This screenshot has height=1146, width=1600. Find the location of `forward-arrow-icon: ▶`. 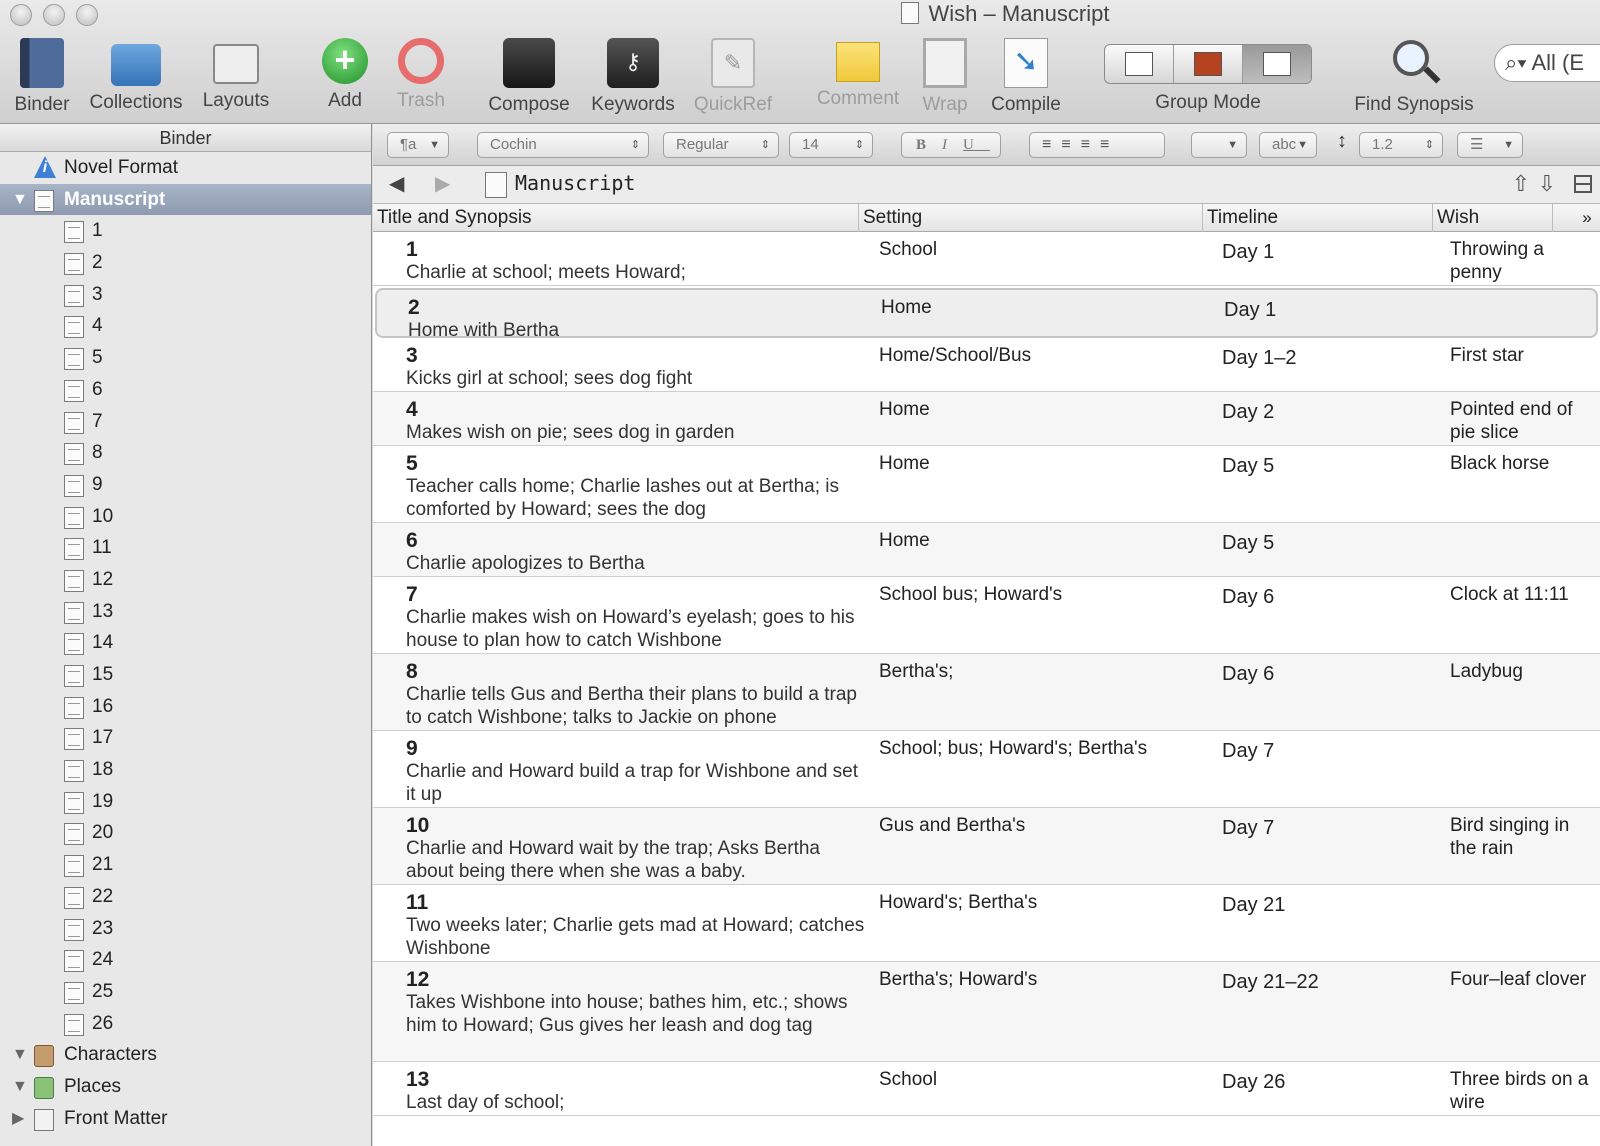

forward-arrow-icon: ▶ is located at coordinates (442, 183).